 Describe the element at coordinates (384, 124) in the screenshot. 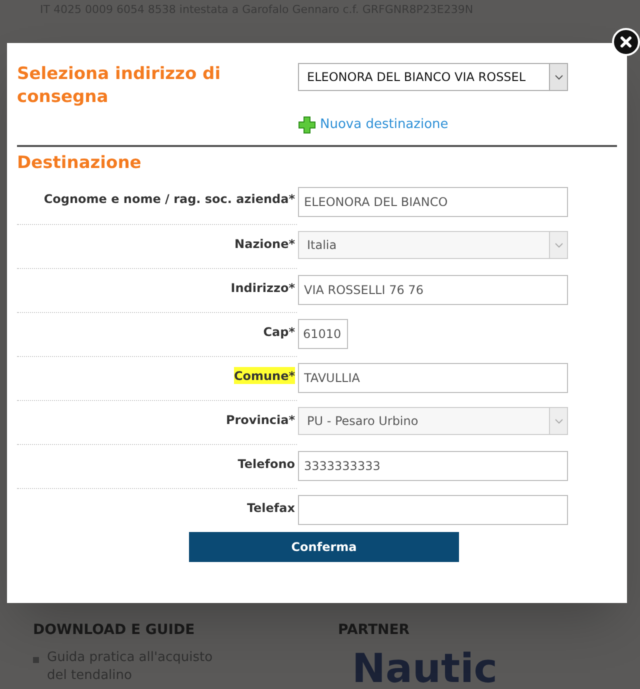

I see `new-destination-link: Nuova destinazione` at that location.